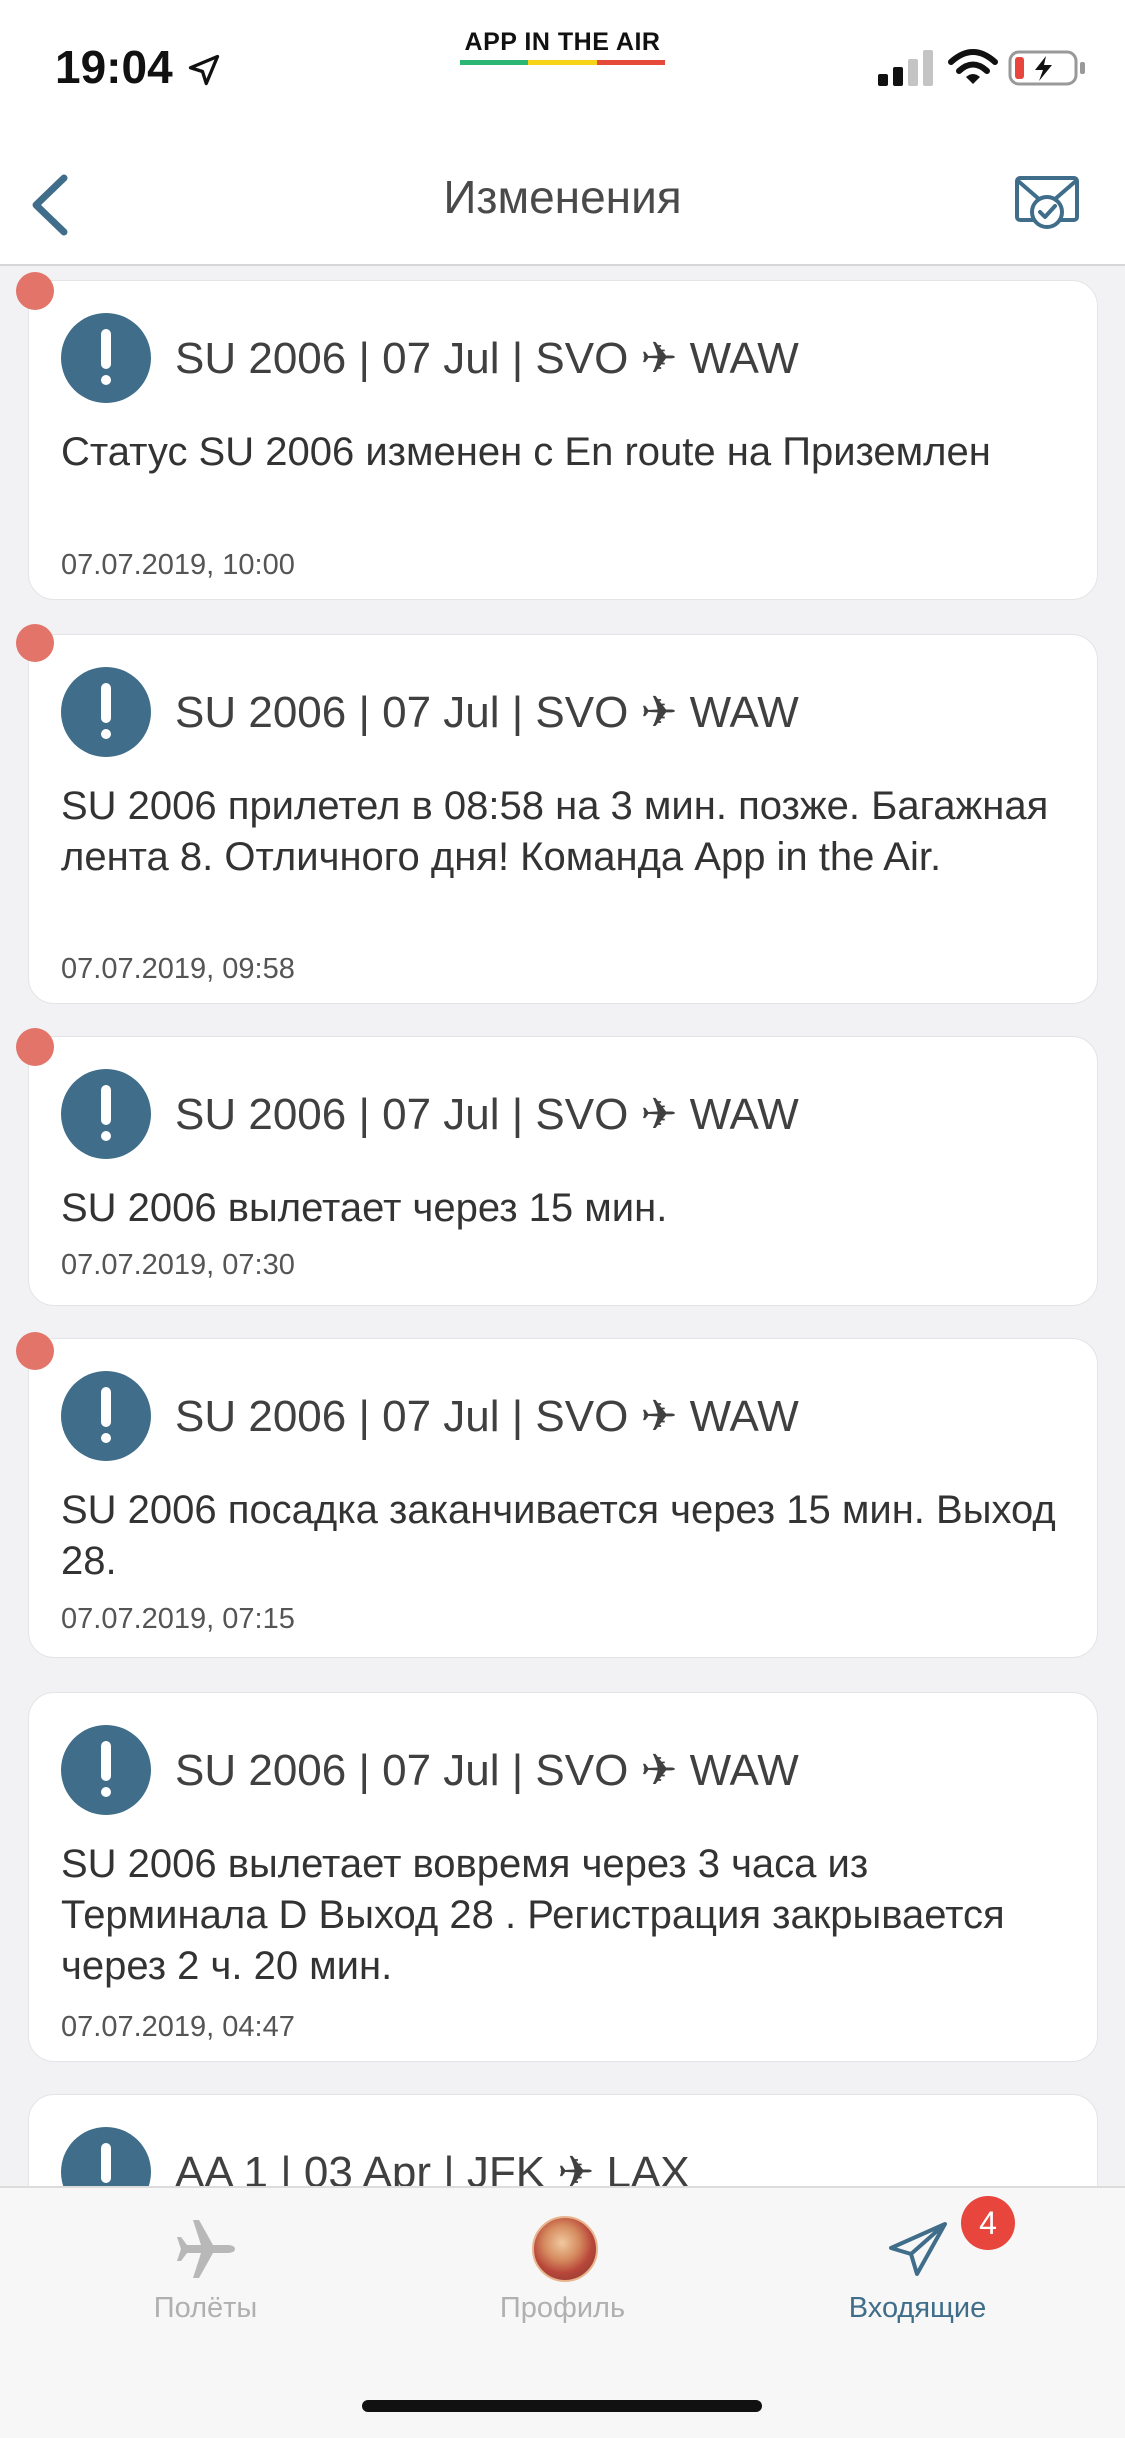 Image resolution: width=1125 pixels, height=2438 pixels. What do you see at coordinates (1046, 68) in the screenshot?
I see `battery-icon` at bounding box center [1046, 68].